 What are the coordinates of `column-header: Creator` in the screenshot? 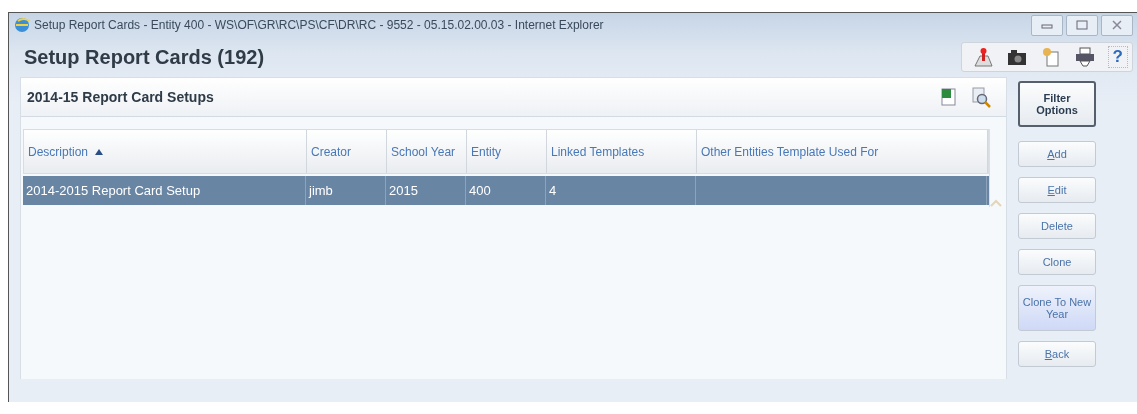 It's located at (347, 151).